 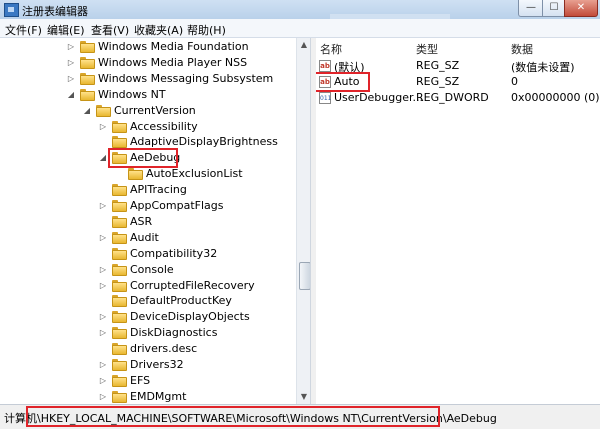 What do you see at coordinates (192, 285) in the screenshot?
I see `tree-item-label: CorruptedFileRecovery` at bounding box center [192, 285].